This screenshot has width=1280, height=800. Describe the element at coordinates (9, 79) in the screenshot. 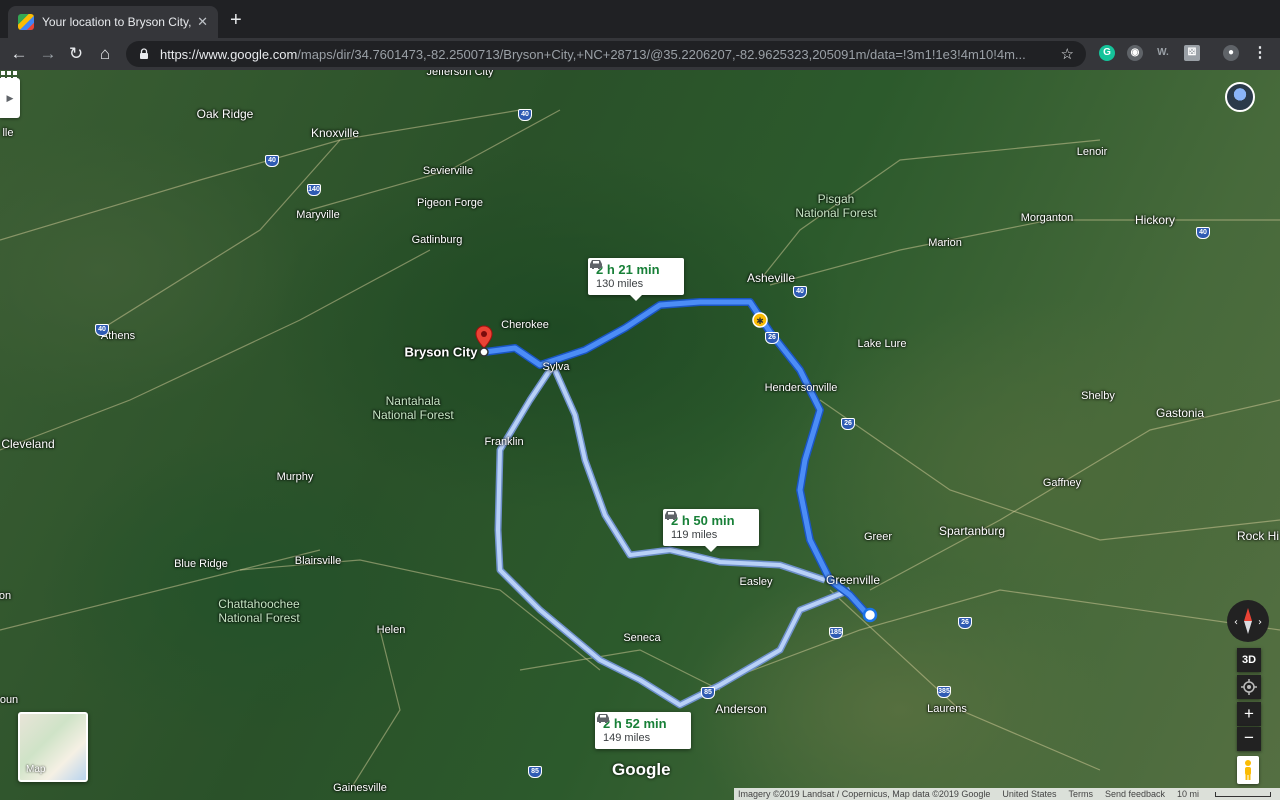

I see `google-apps-icon` at that location.